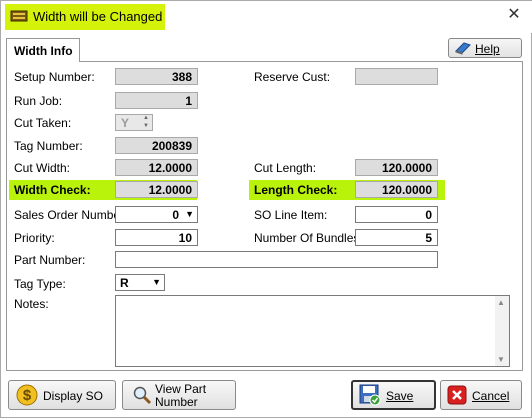 This screenshot has height=418, width=532. What do you see at coordinates (156, 189) in the screenshot?
I see `width-check-field: 12.0000` at bounding box center [156, 189].